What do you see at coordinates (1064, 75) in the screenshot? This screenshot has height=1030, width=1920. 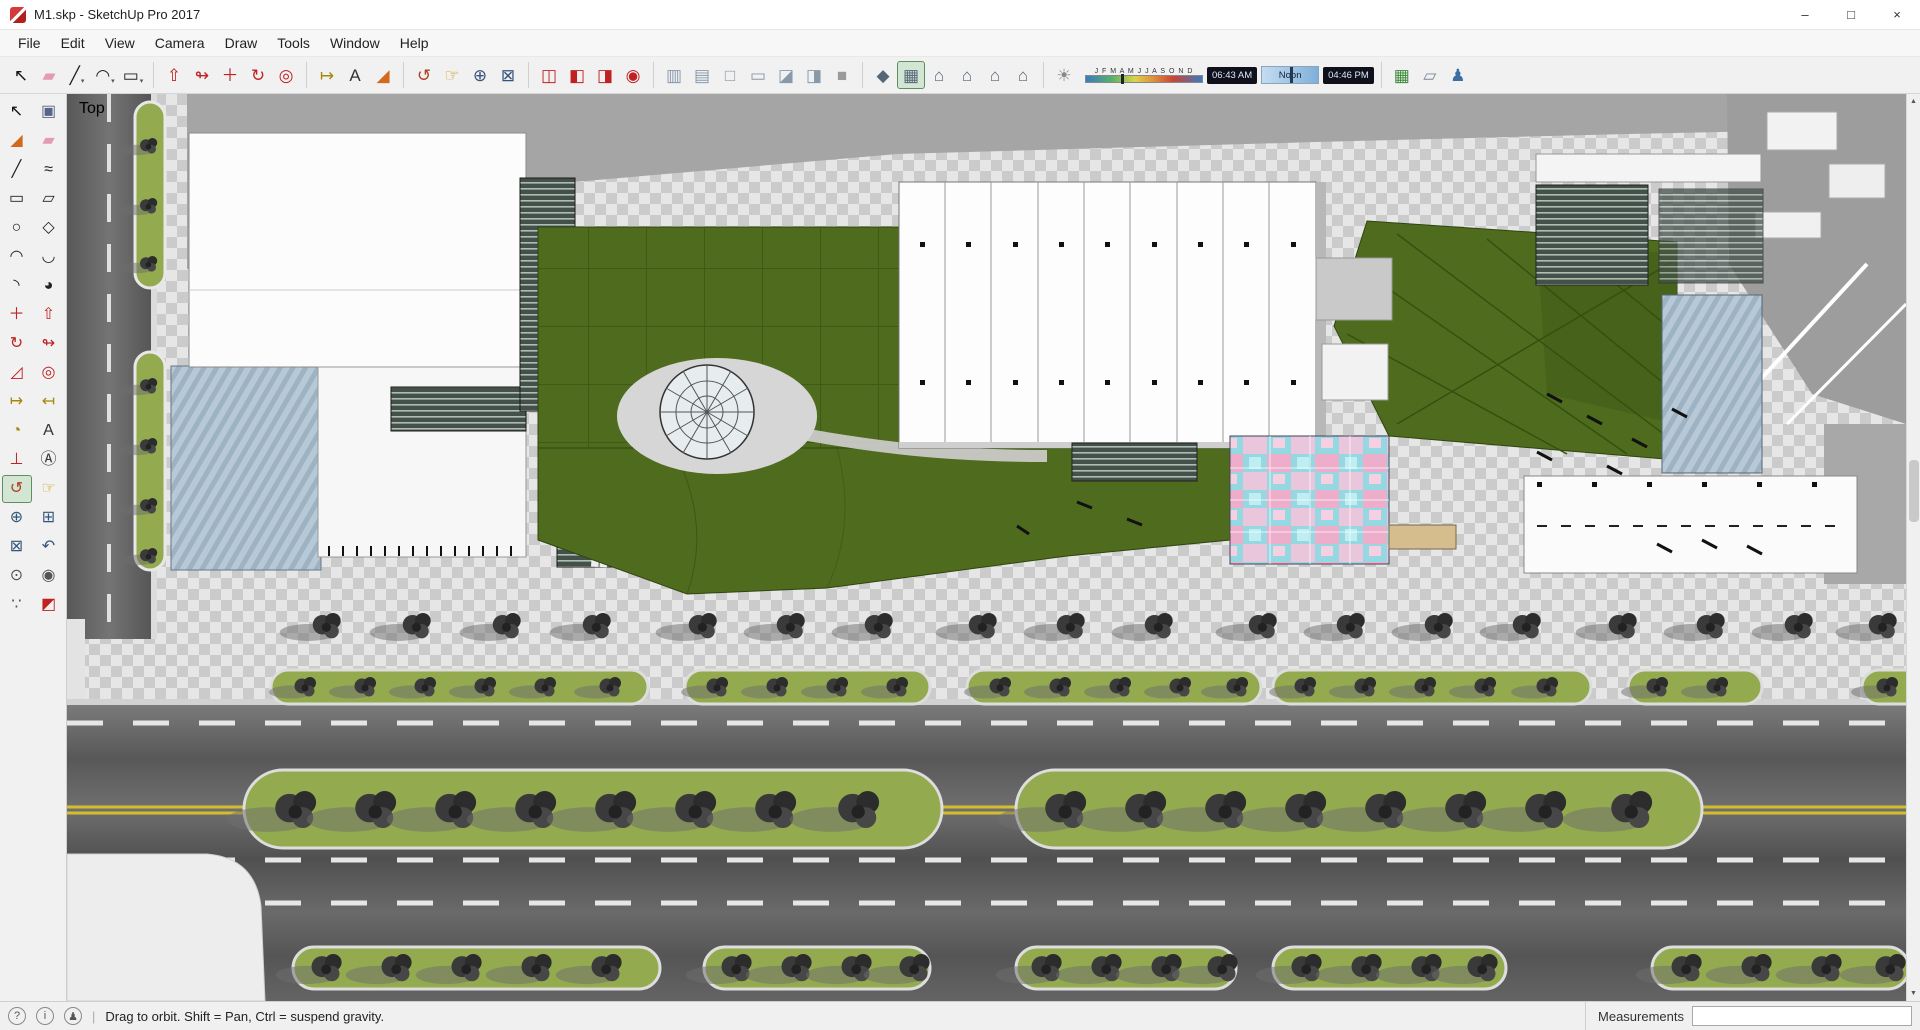 I see `shadows-toggle: ☀` at bounding box center [1064, 75].